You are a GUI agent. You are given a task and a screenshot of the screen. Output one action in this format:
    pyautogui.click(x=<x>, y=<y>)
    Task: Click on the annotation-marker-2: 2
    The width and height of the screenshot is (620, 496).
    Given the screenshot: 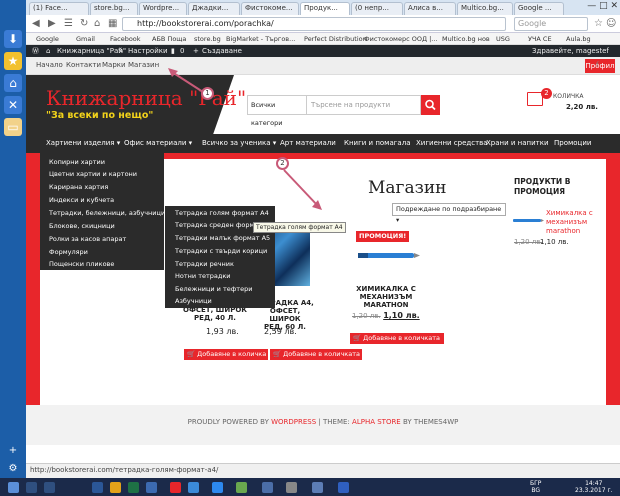 What is the action you would take?
    pyautogui.click(x=282, y=163)
    